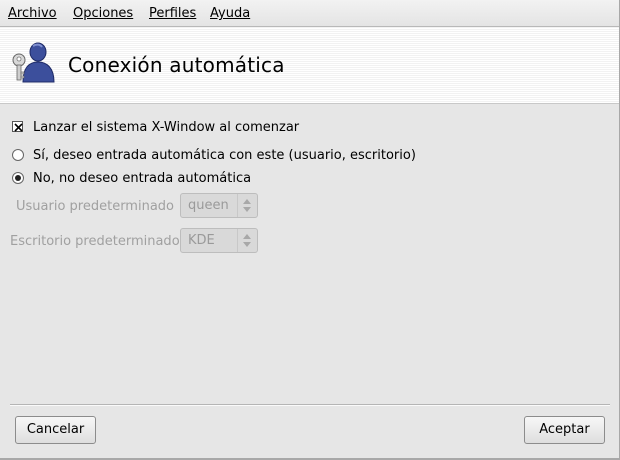 This screenshot has height=460, width=620. Describe the element at coordinates (247, 205) in the screenshot. I see `default-user-spin-arrows` at that location.